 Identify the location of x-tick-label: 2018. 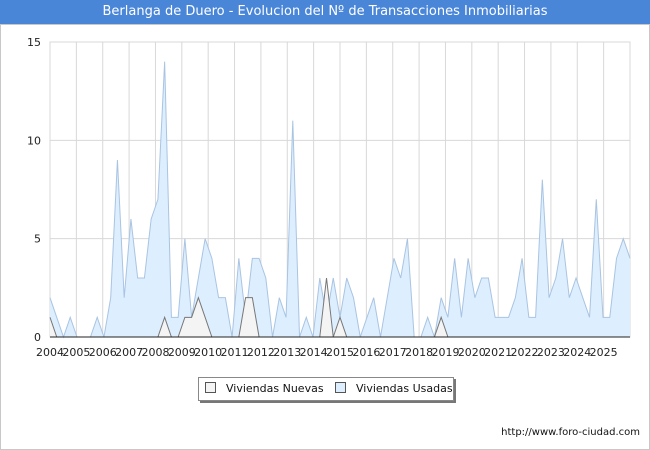
(419, 352).